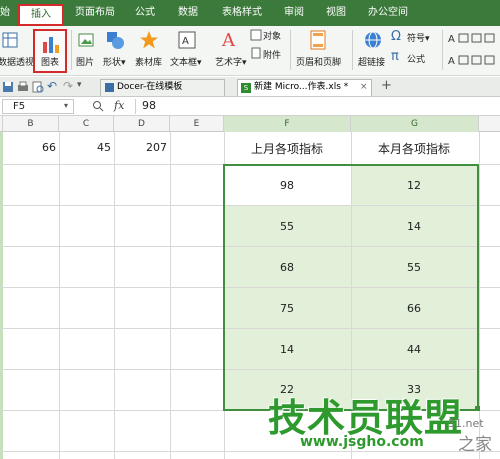 The width and height of the screenshot is (500, 459). I want to click on hyperlink-button: 超链接, so click(371, 61).